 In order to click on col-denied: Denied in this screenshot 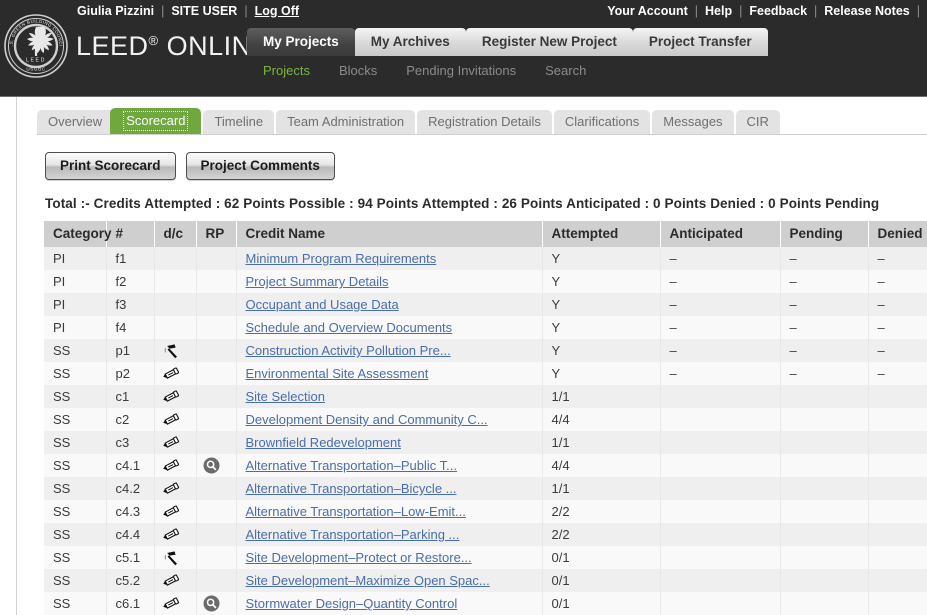, I will do `click(897, 234)`.